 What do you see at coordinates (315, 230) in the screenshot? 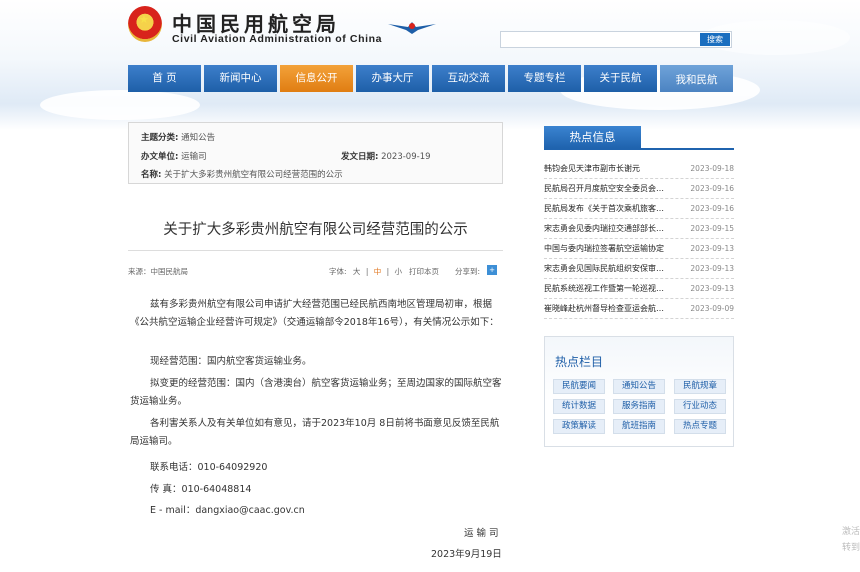
I see `article-title: 关于扩大多彩贵州航空有限公司经营范围的公示` at bounding box center [315, 230].